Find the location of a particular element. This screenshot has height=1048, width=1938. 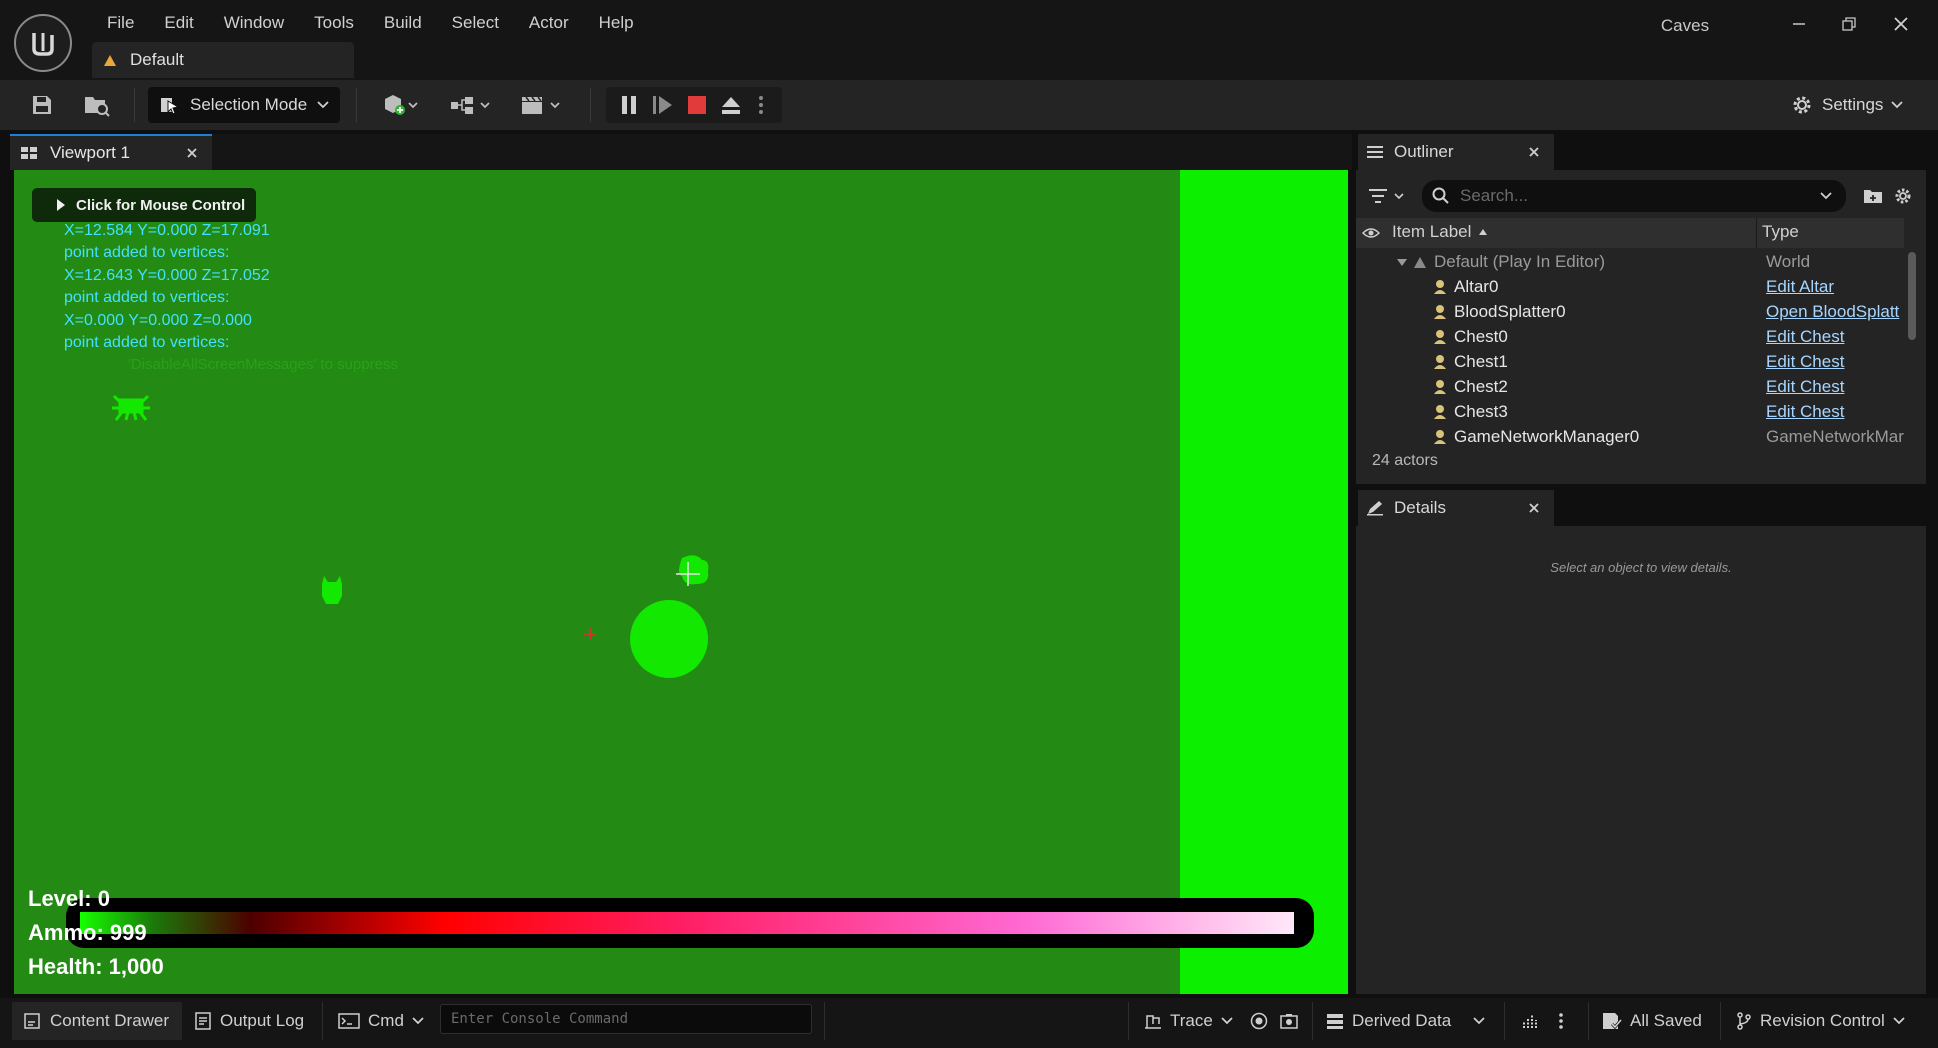

outliner-row: Chest0 Edit Chest is located at coordinates (1630, 337).